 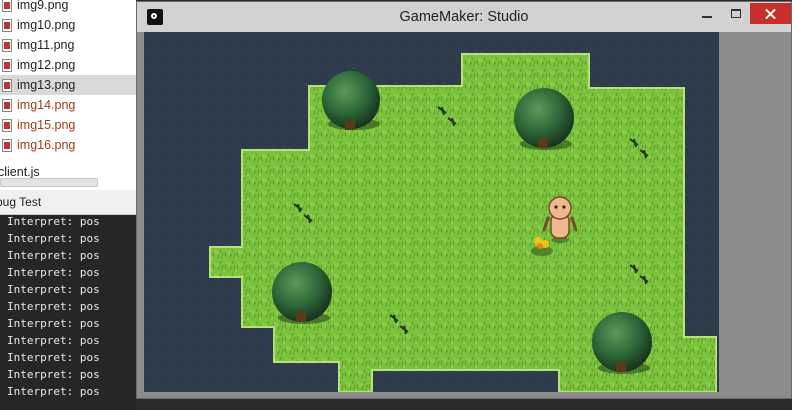 What do you see at coordinates (68, 105) in the screenshot?
I see `file-item-img14: img14.png` at bounding box center [68, 105].